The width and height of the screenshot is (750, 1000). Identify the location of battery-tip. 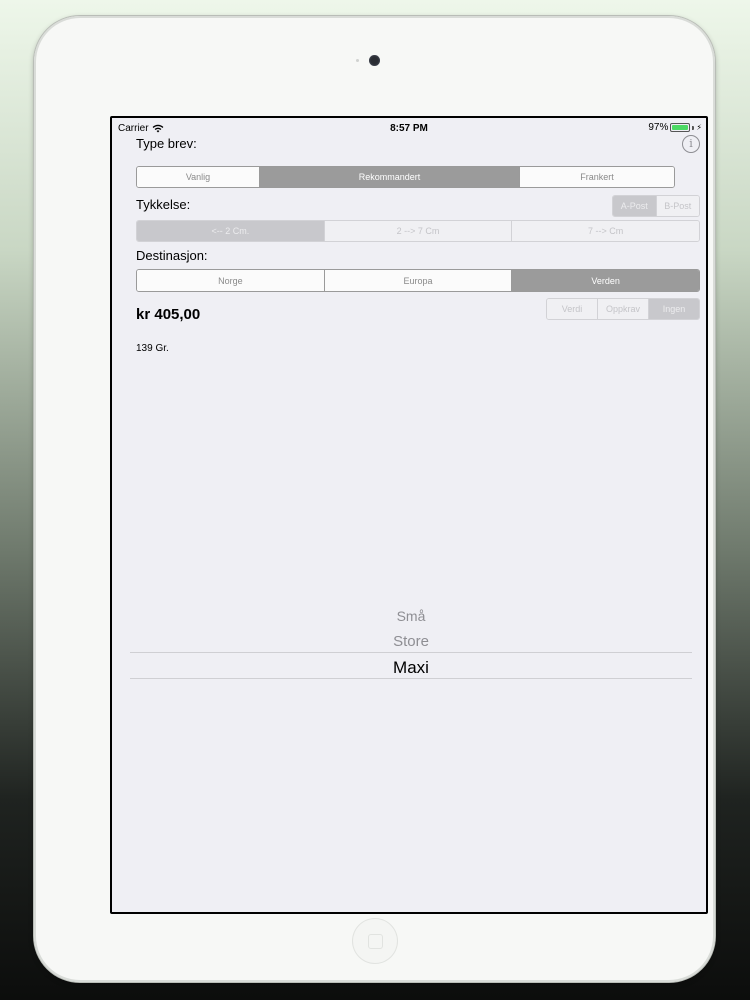
(693, 127).